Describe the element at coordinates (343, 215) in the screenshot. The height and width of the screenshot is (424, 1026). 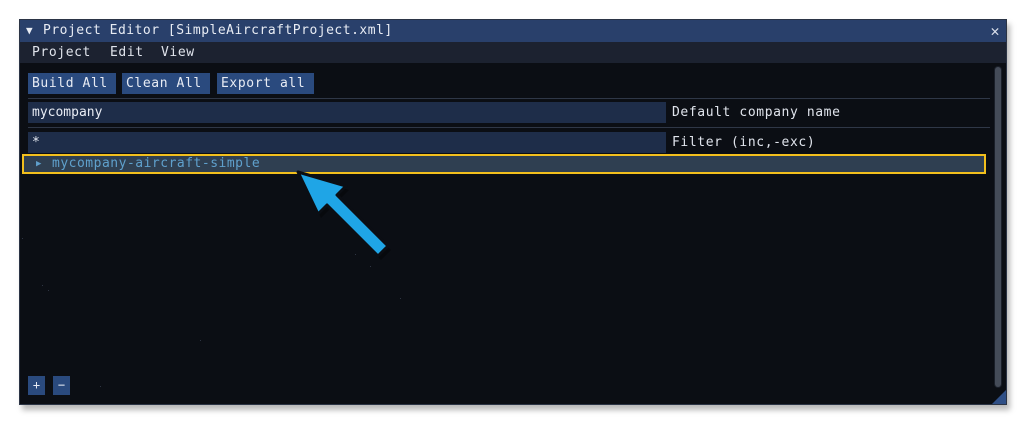
I see `arrow-pointer-icon` at that location.